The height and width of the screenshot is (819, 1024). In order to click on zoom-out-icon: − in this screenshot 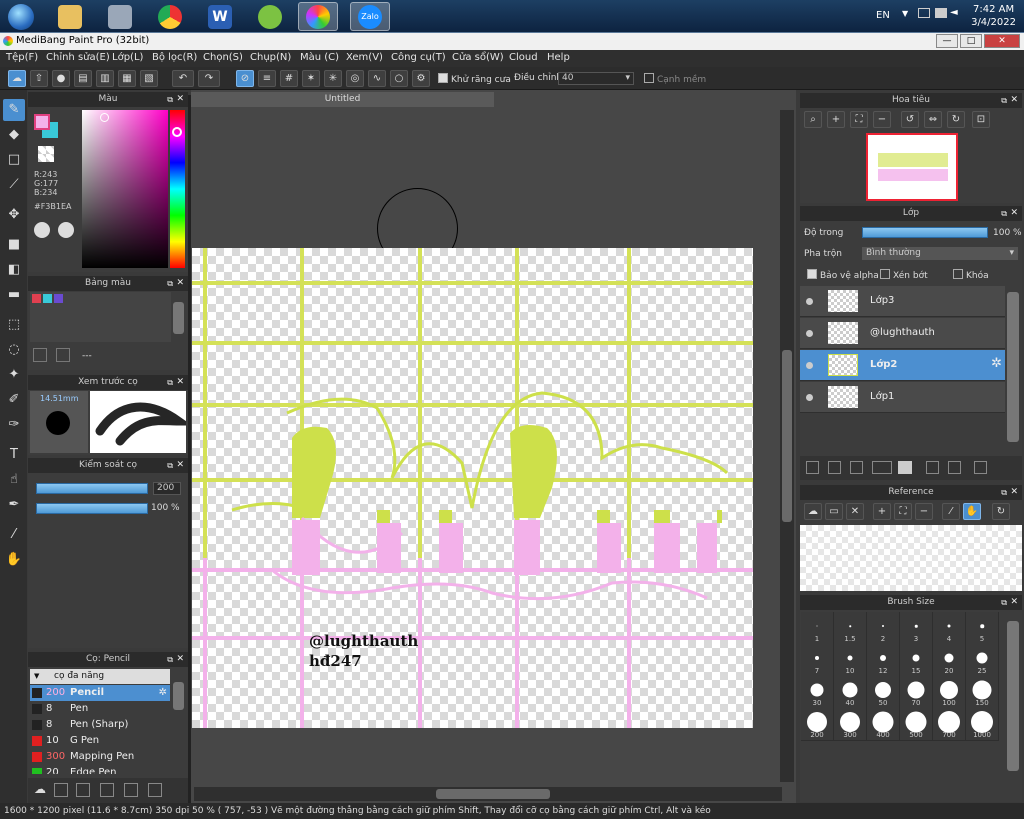, I will do `click(924, 511)`.